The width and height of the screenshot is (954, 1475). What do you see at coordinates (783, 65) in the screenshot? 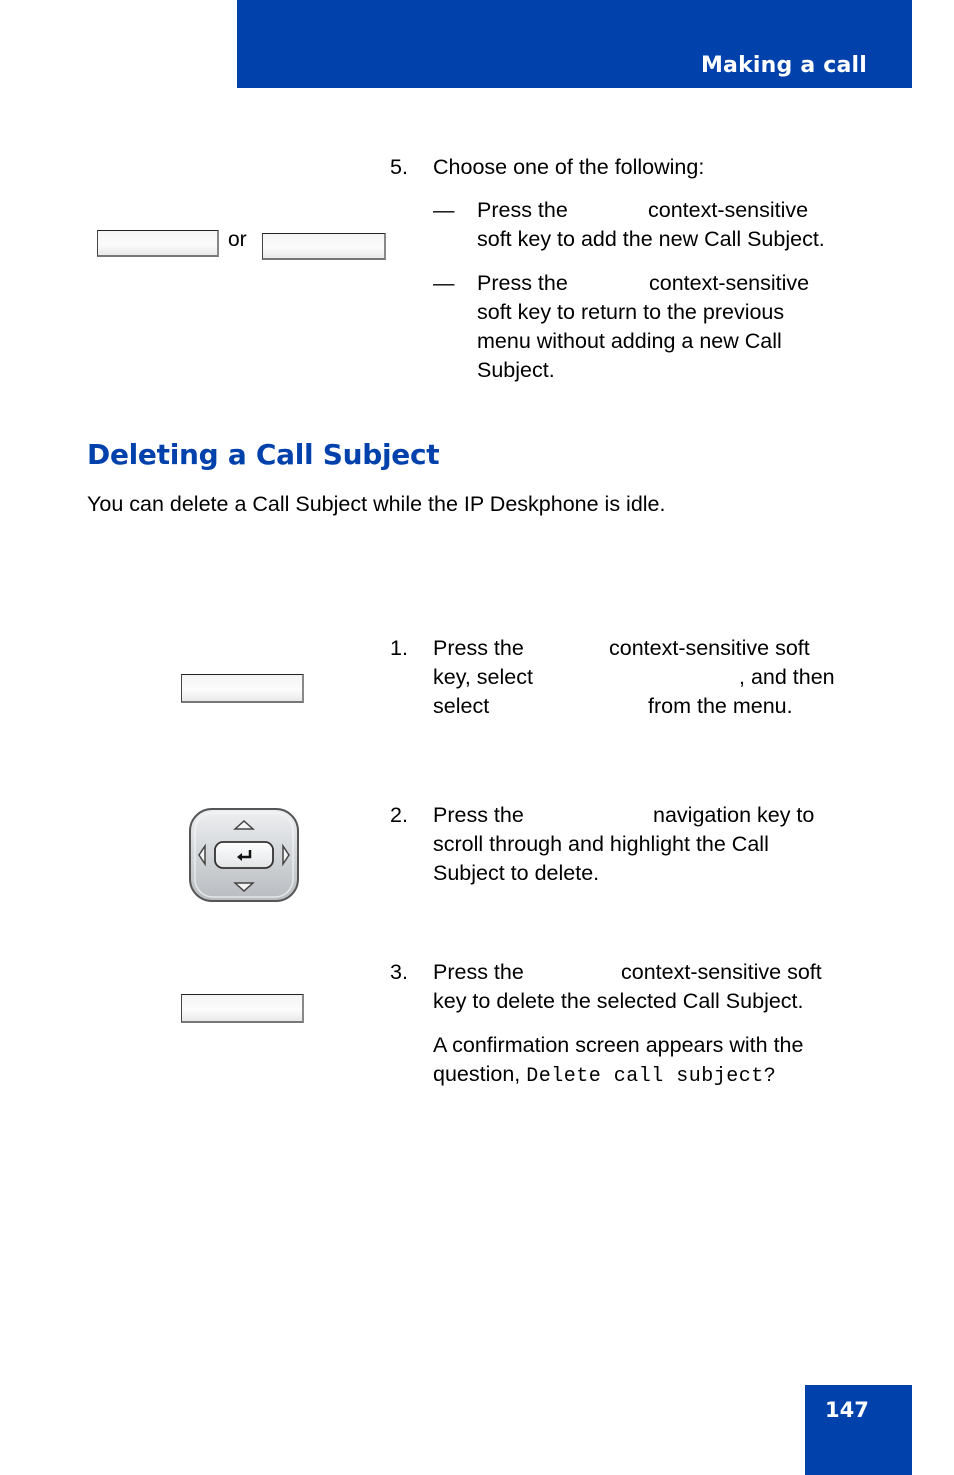
I see `chapter-title: Making a call` at bounding box center [783, 65].